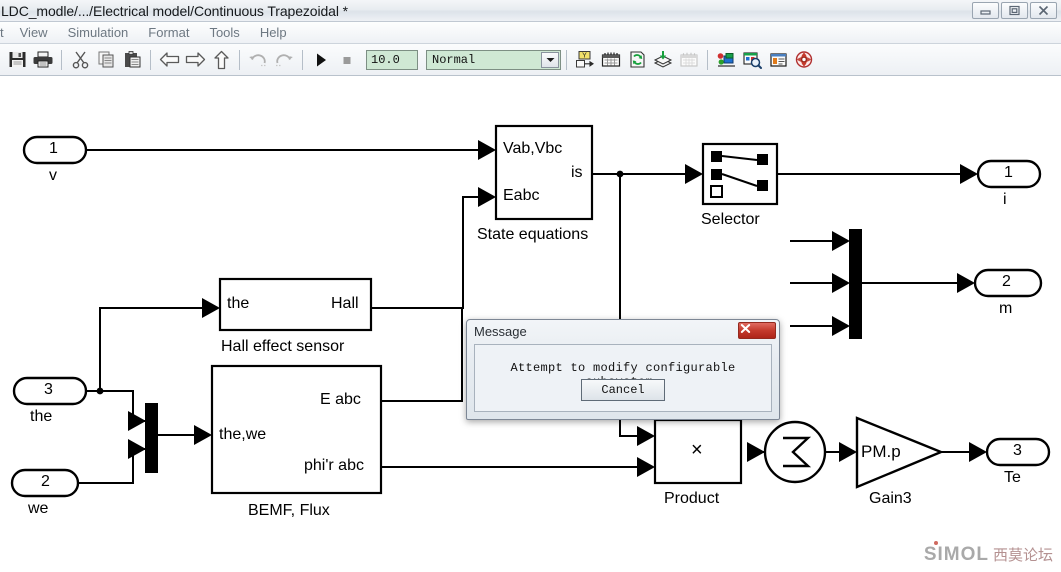 Image resolution: width=1061 pixels, height=572 pixels. What do you see at coordinates (956, 554) in the screenshot?
I see `watermark-brand-text: SIMOL` at bounding box center [956, 554].